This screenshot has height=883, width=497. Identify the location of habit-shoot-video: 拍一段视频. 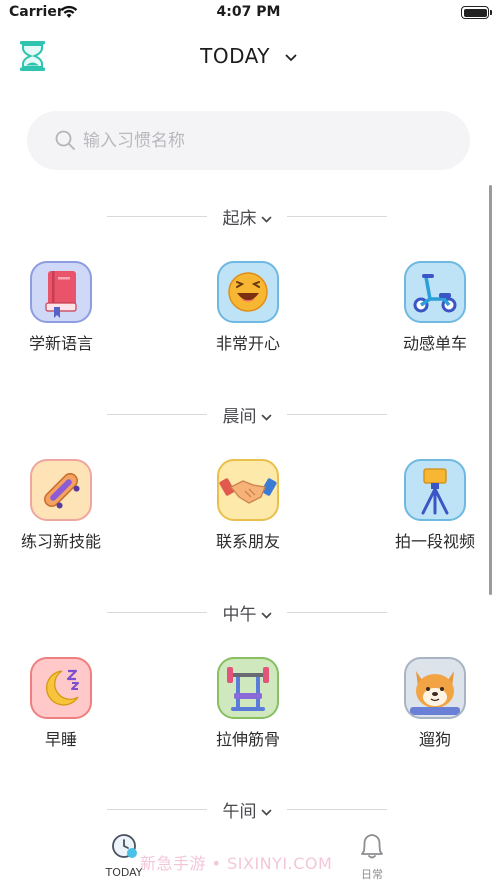
(435, 509).